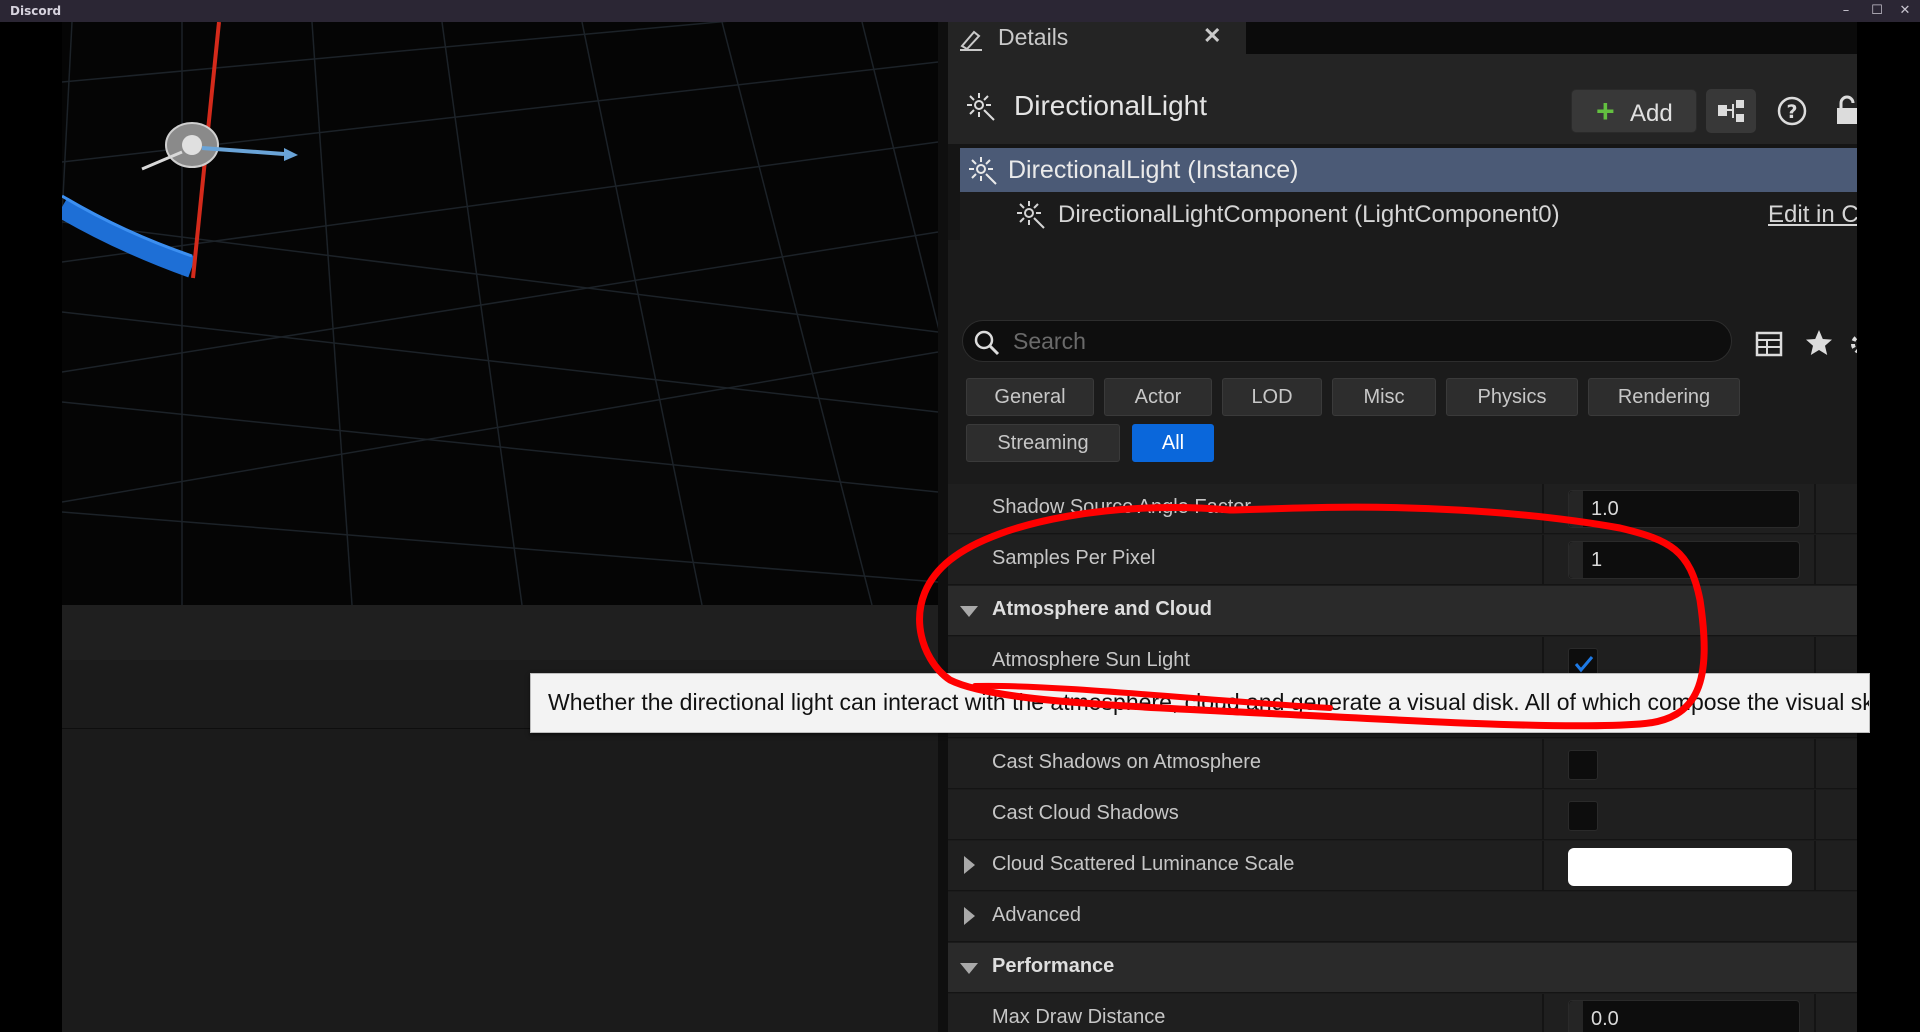 This screenshot has width=1920, height=1032. What do you see at coordinates (1091, 660) in the screenshot?
I see `property-label: Atmosphere Sun Light` at bounding box center [1091, 660].